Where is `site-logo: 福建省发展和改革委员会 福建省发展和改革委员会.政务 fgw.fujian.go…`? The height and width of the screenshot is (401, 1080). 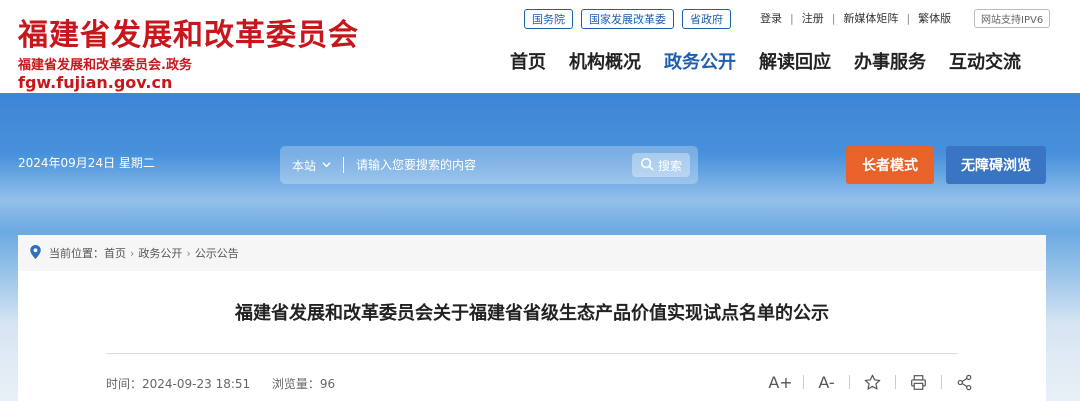 site-logo: 福建省发展和改革委员会 福建省发展和改革委员会.政务 fgw.fujian.go… is located at coordinates (188, 51).